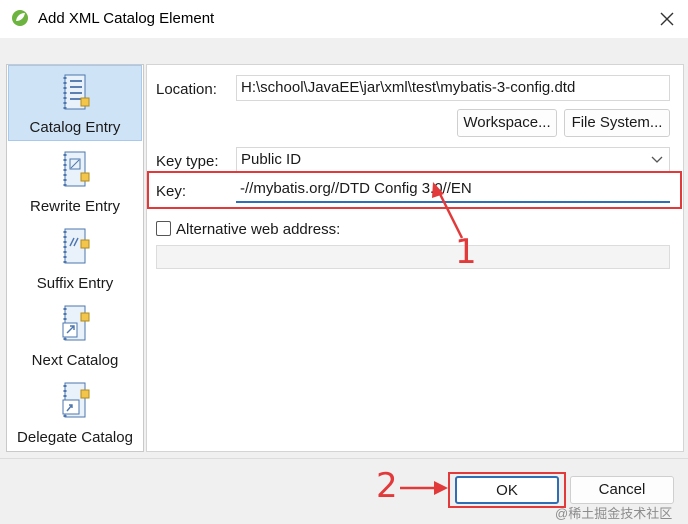  What do you see at coordinates (76, 92) in the screenshot?
I see `catalog-entry-icon` at bounding box center [76, 92].